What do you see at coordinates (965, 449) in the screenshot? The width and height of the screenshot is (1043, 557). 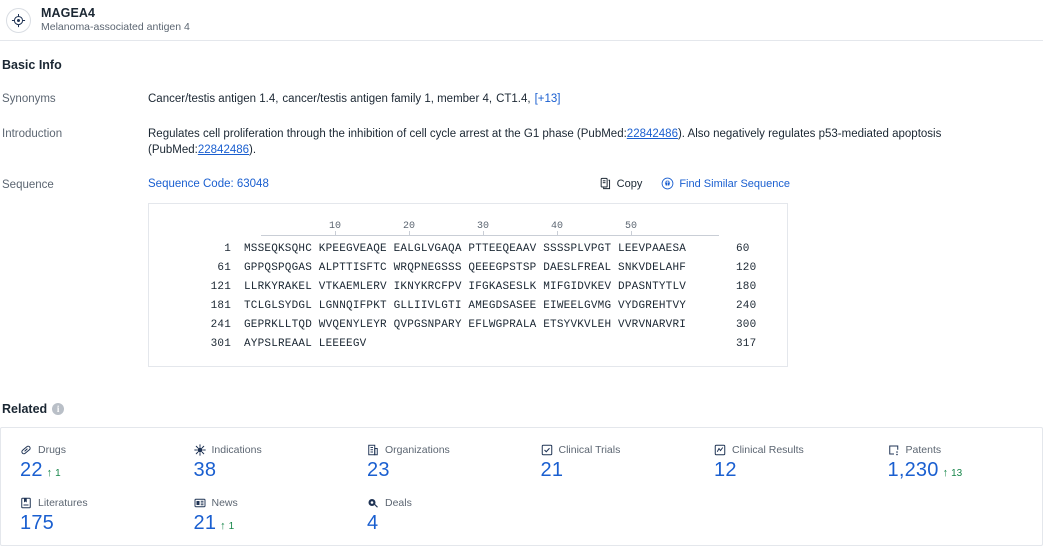 I see `stat-patents-head: Patents` at bounding box center [965, 449].